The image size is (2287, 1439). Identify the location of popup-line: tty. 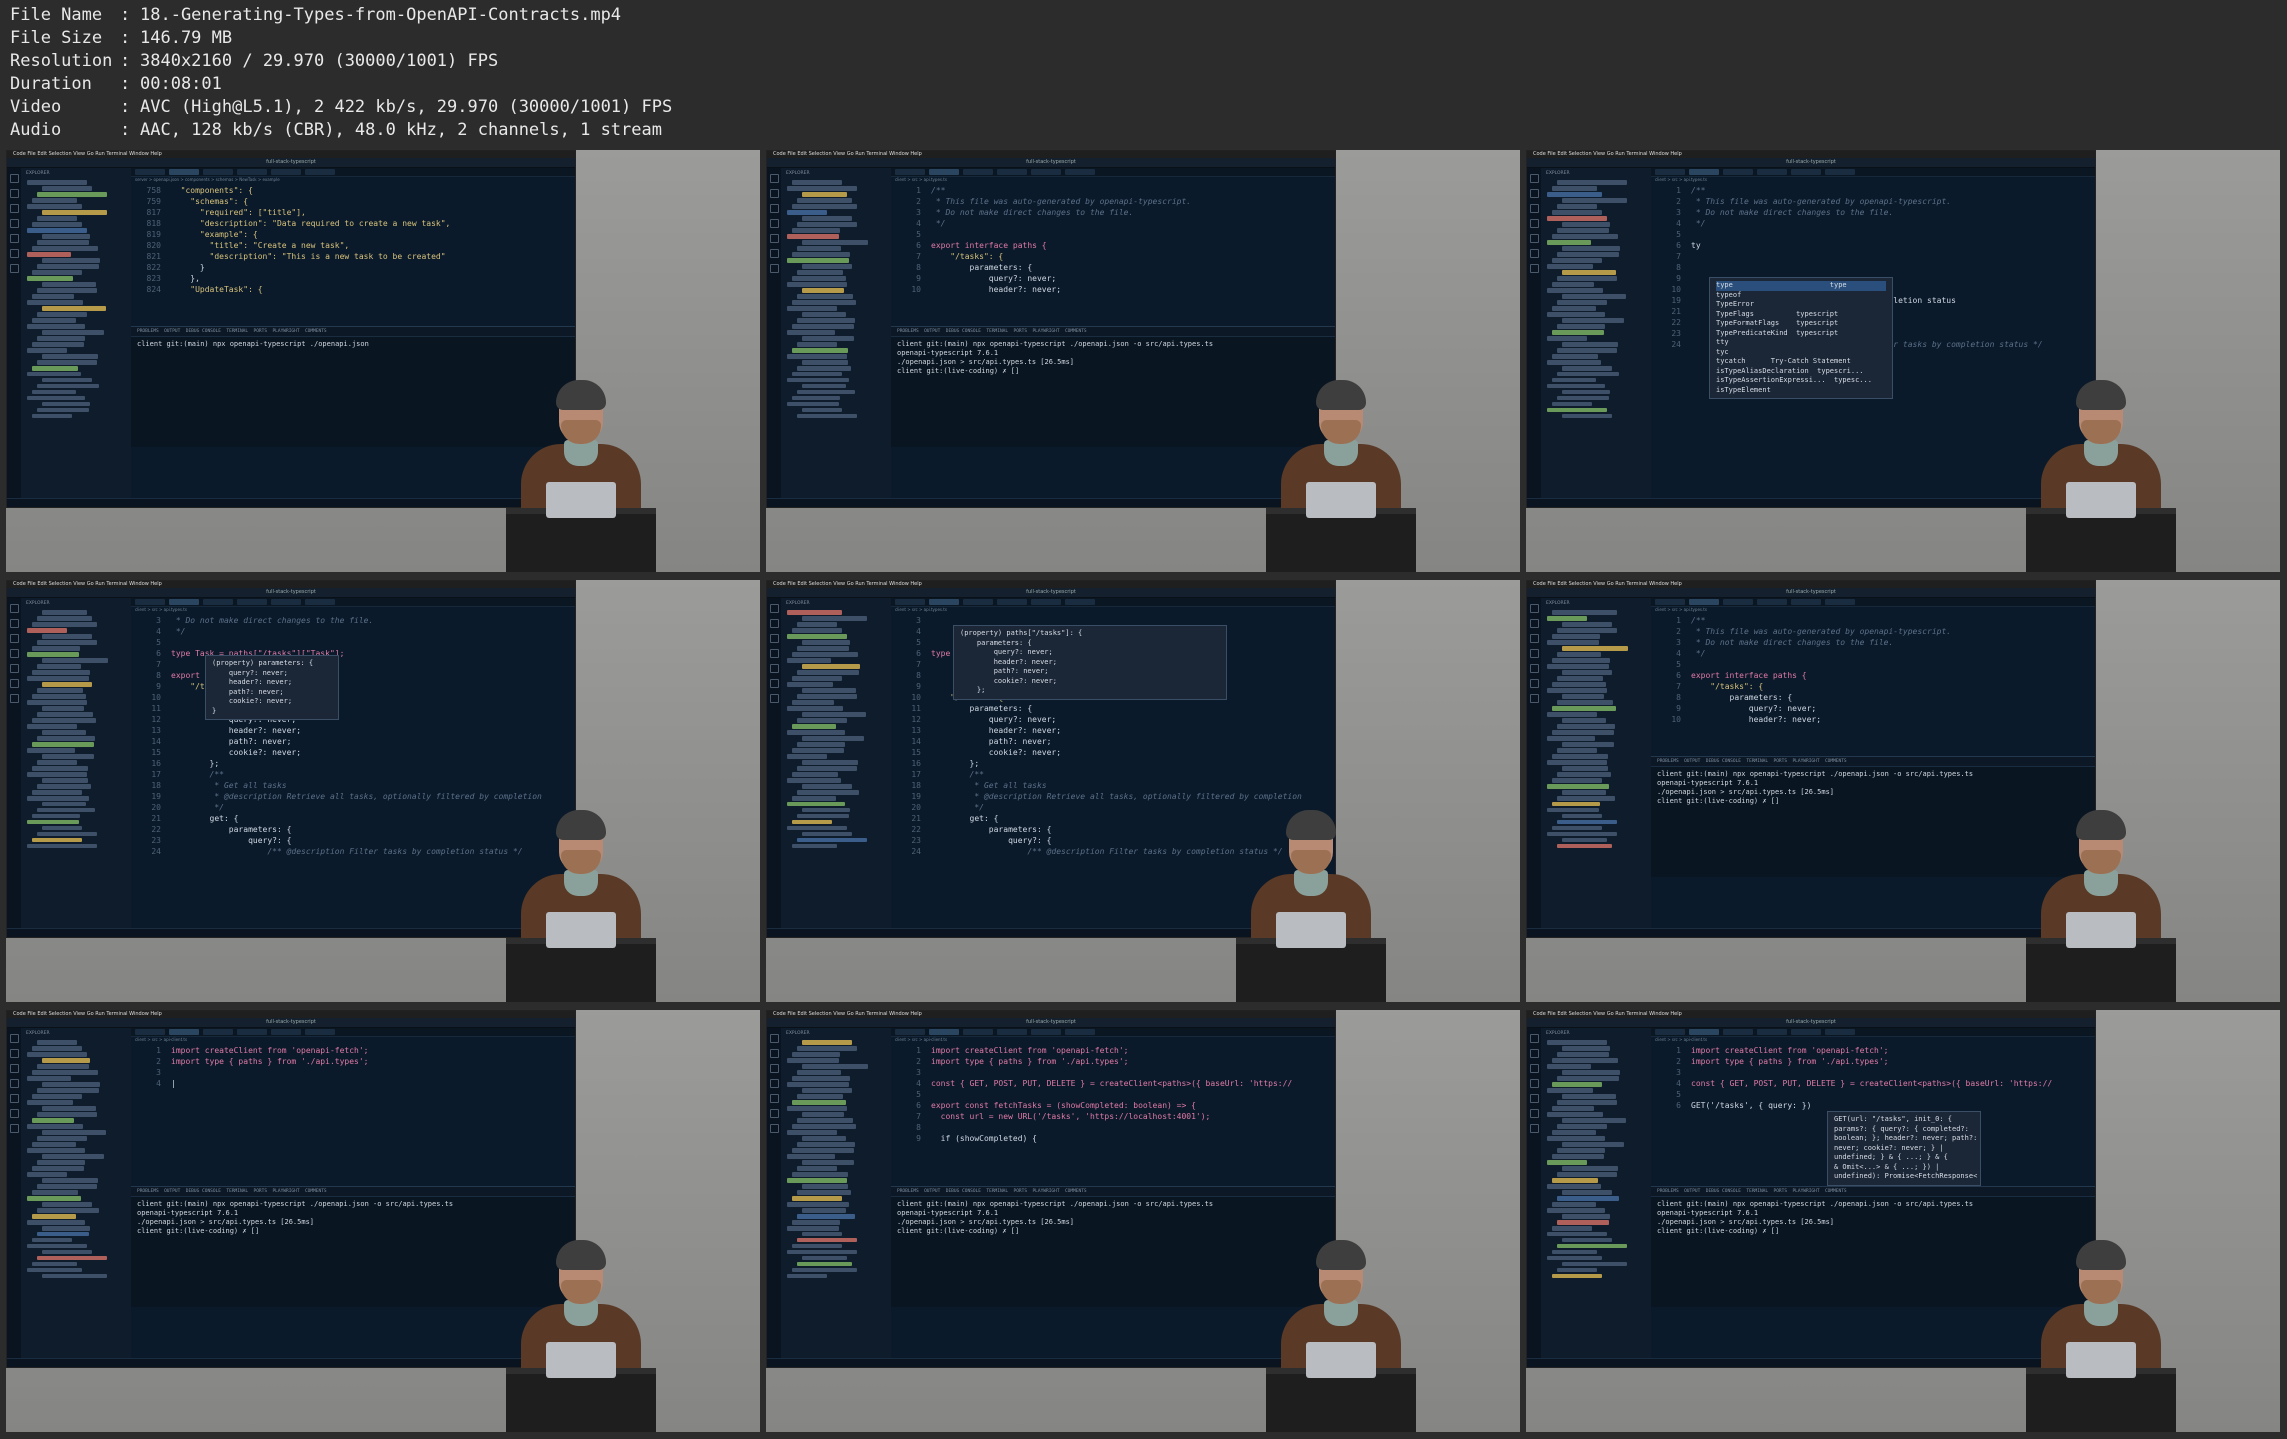
(1801, 343).